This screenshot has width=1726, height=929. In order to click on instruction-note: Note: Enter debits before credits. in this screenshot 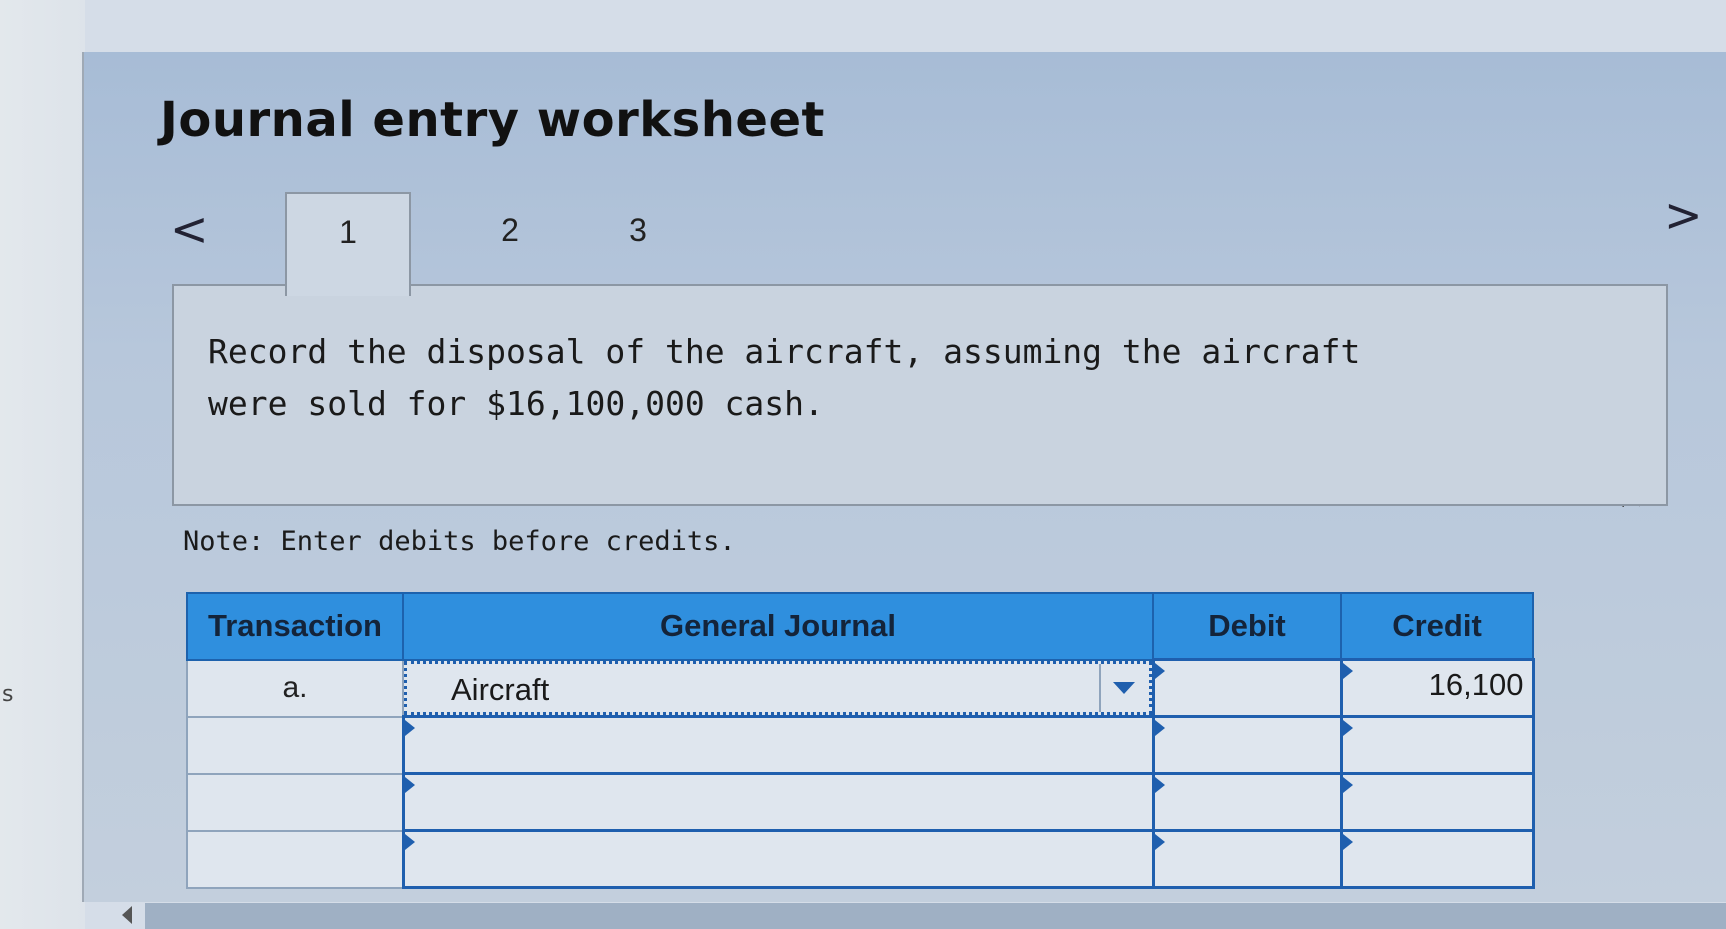, I will do `click(459, 541)`.